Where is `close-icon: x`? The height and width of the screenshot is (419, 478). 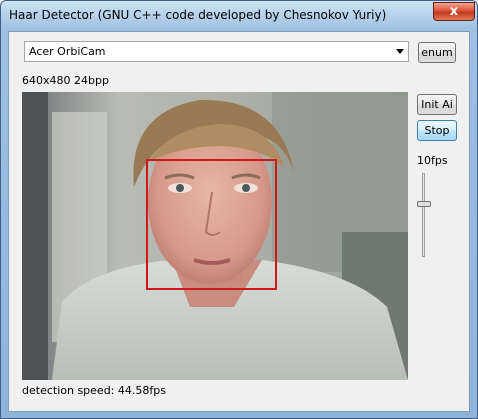 close-icon: x is located at coordinates (454, 11).